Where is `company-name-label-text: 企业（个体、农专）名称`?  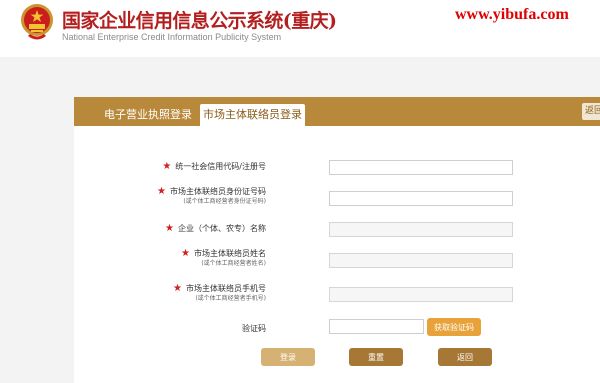 company-name-label-text: 企业（个体、农专）名称 is located at coordinates (222, 228).